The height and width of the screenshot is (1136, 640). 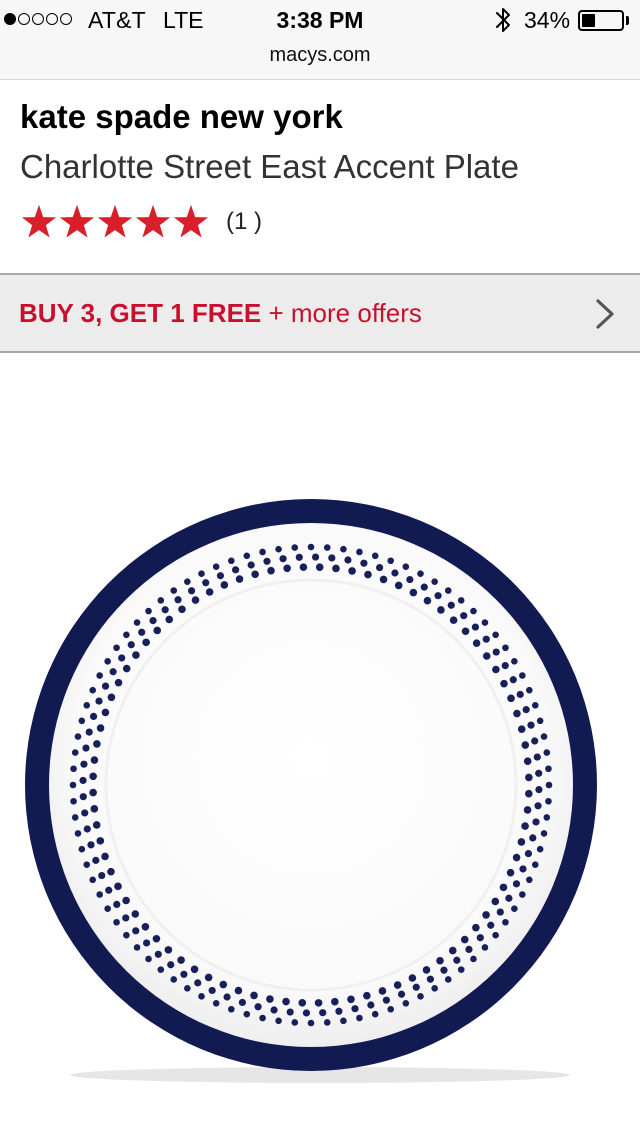 I want to click on star-icon, so click(x=115, y=221).